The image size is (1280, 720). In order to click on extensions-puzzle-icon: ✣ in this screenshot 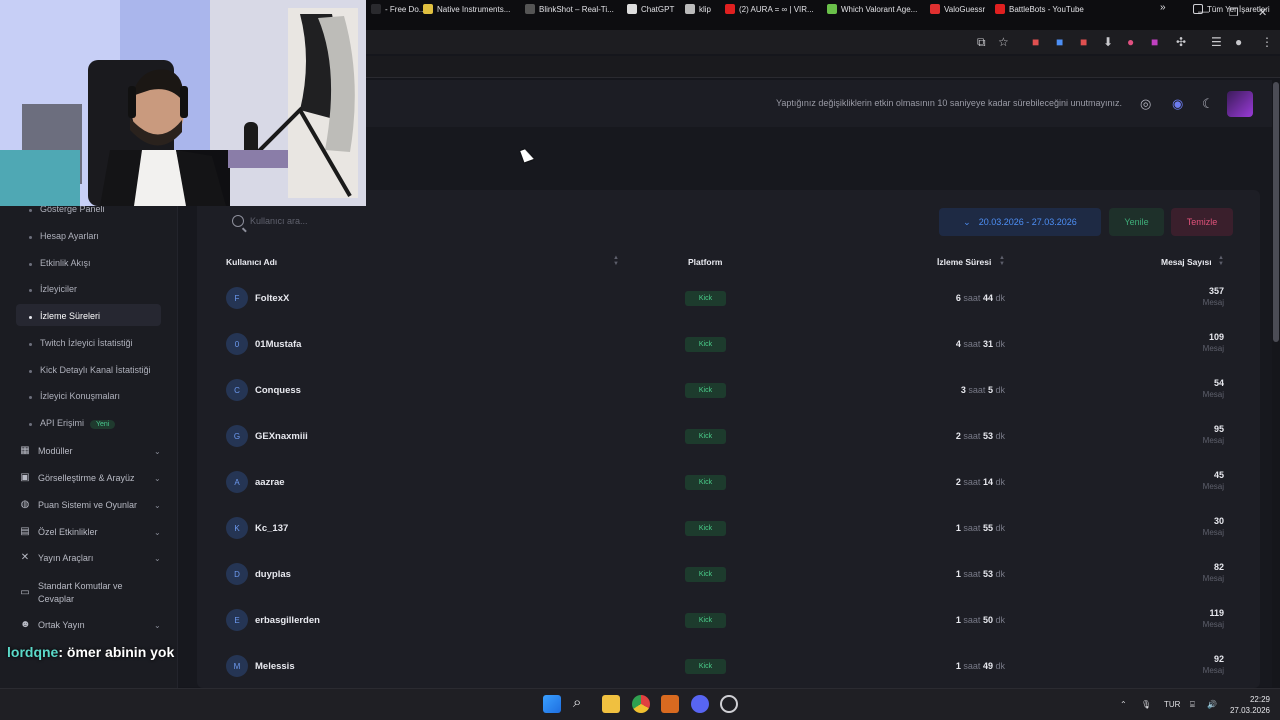, I will do `click(1181, 42)`.